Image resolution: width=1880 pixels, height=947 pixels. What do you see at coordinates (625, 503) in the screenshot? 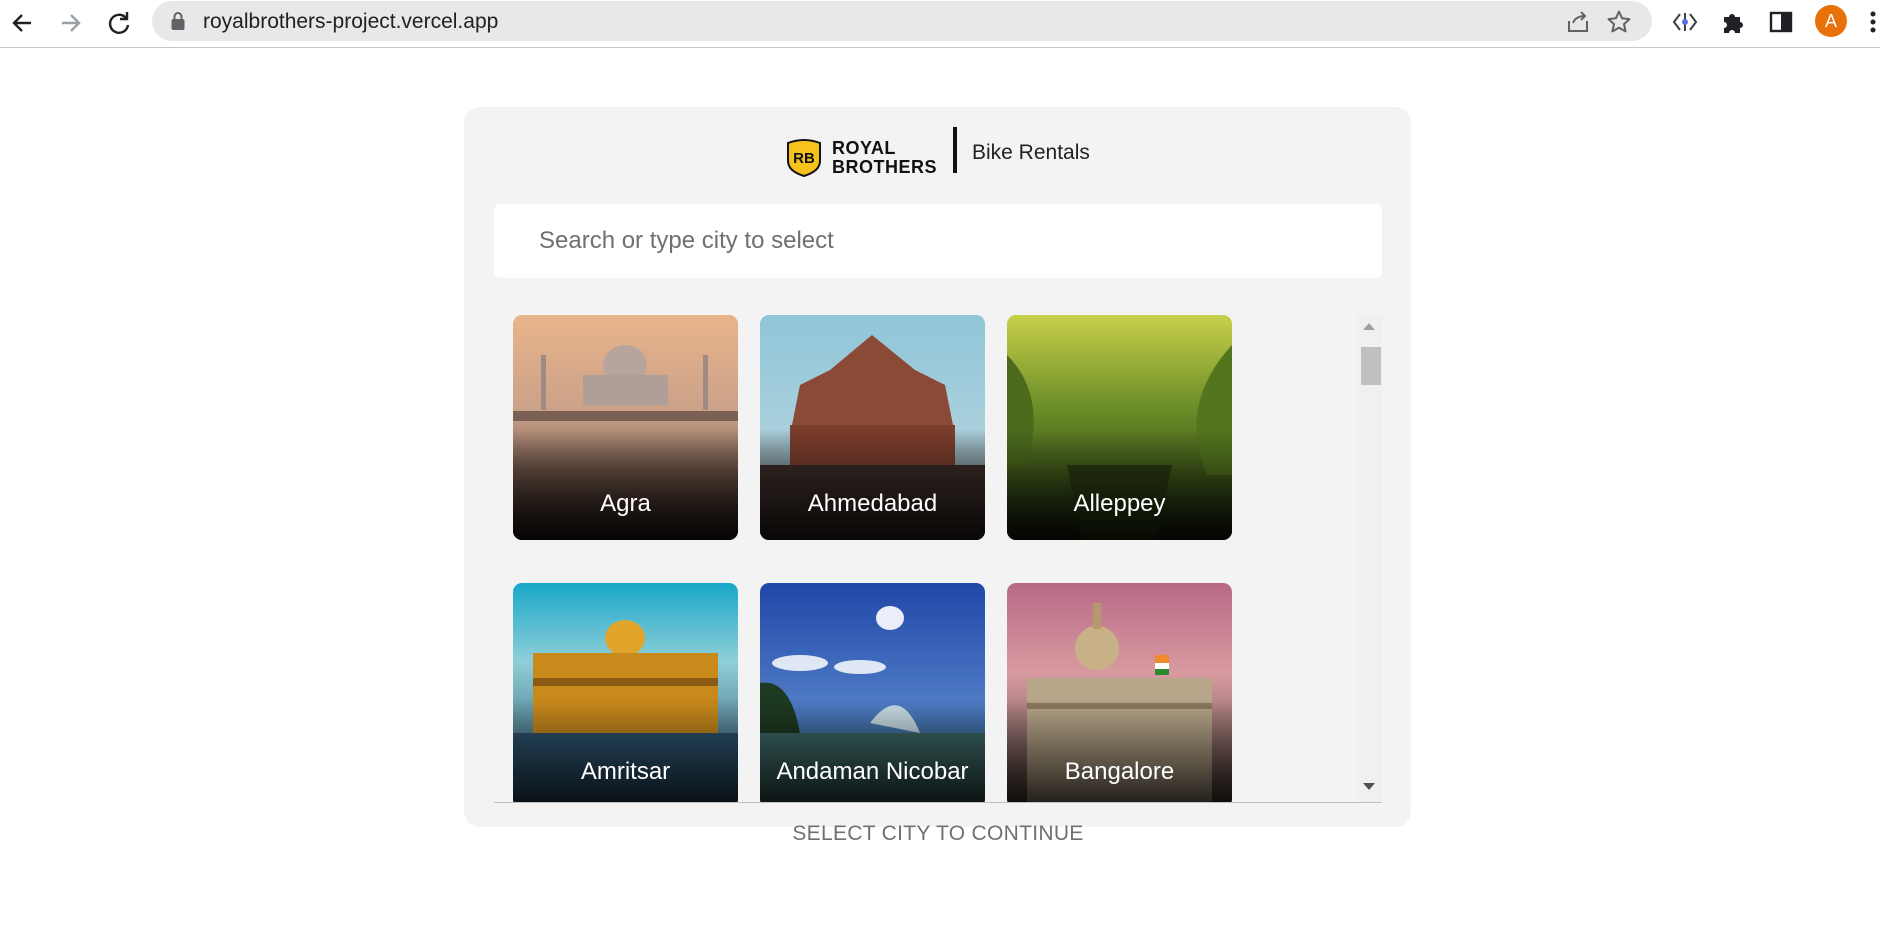
I see `city-name: Agra` at bounding box center [625, 503].